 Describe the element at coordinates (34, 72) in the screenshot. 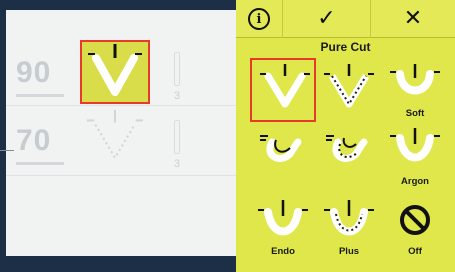

I see `power-value: 90` at that location.